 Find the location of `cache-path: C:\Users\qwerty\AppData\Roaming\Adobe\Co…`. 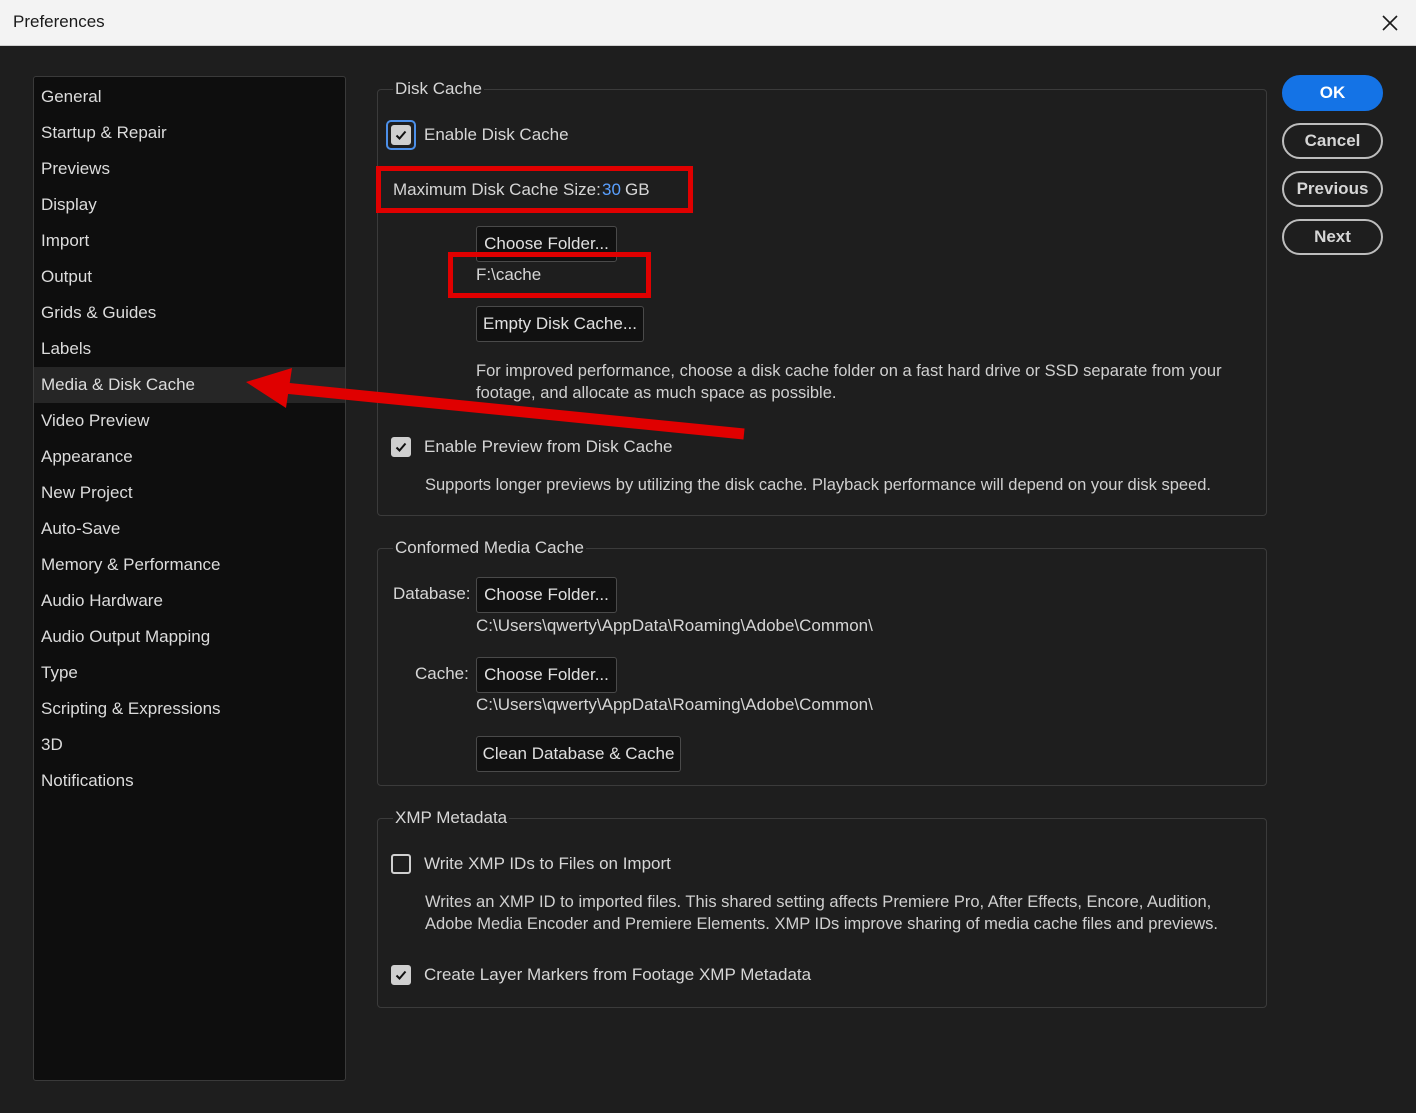

cache-path: C:\Users\qwerty\AppData\Roaming\Adobe\Co… is located at coordinates (674, 704).